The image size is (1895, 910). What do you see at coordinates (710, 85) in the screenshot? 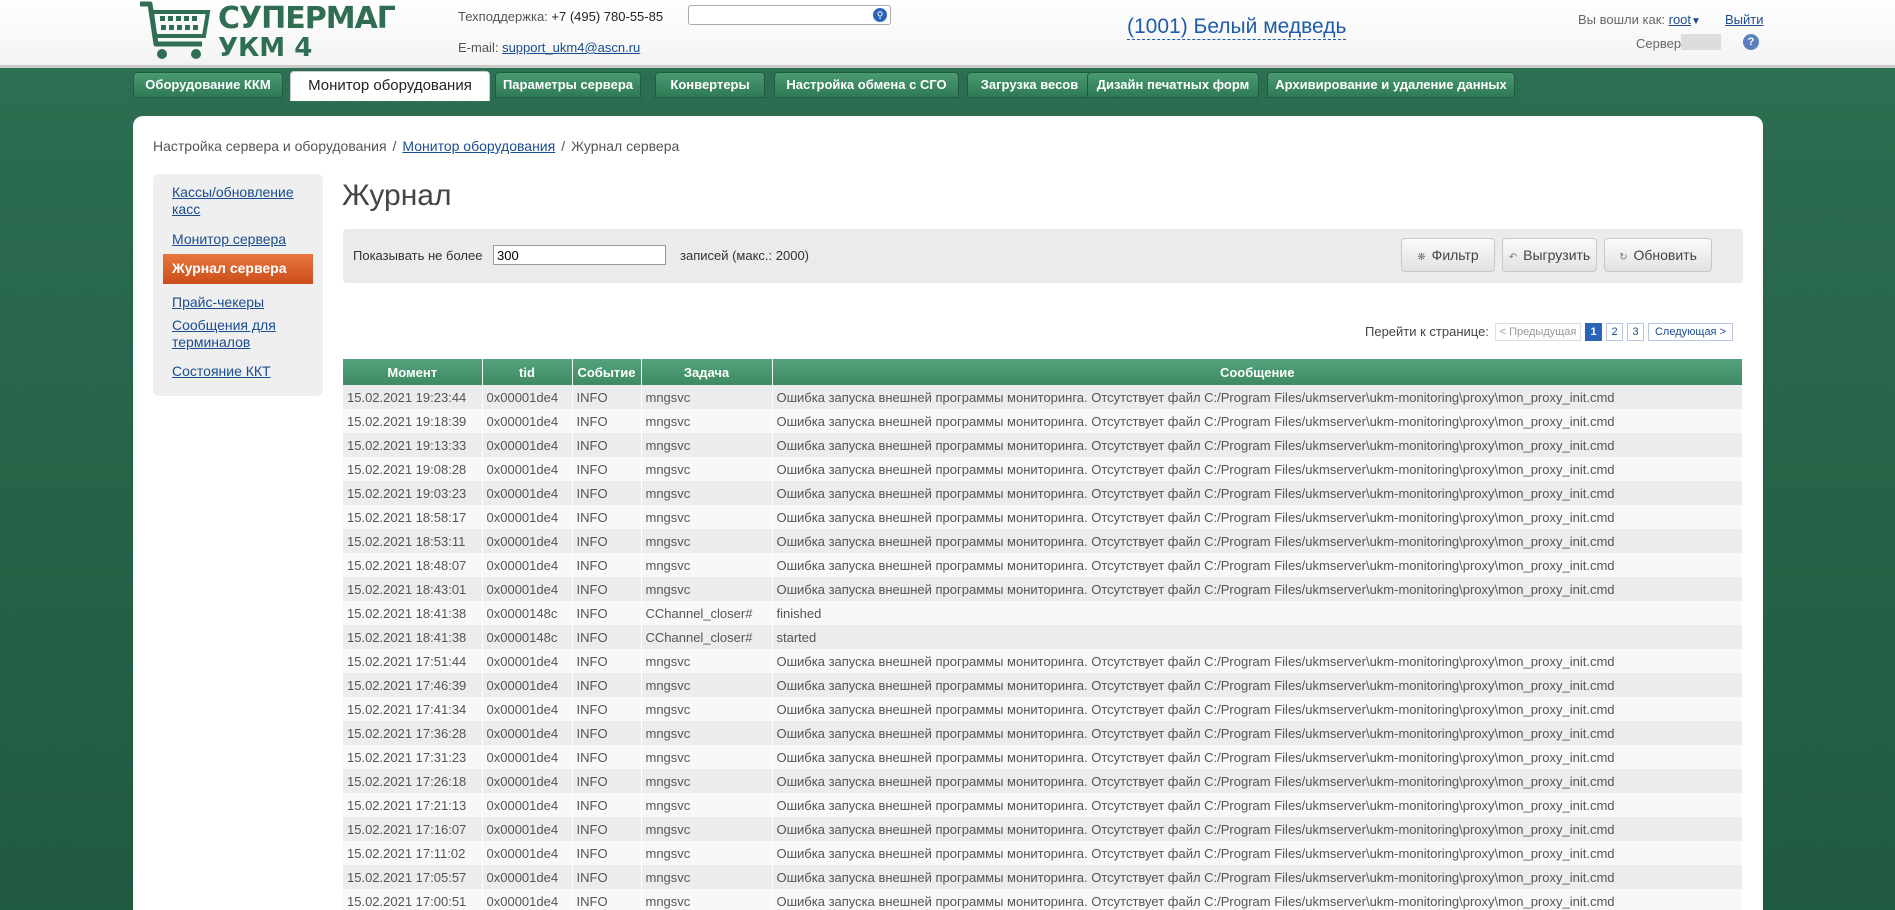
I see `tab-converters: Конвертеры` at bounding box center [710, 85].